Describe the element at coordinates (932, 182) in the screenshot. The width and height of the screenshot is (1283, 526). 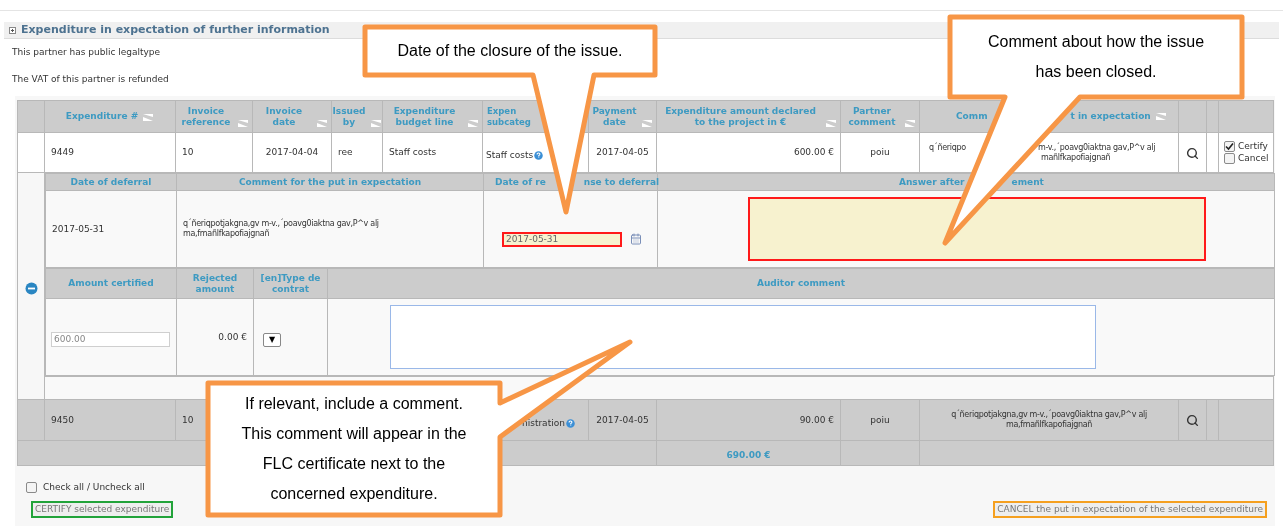
I see `column-header: Answer after` at that location.